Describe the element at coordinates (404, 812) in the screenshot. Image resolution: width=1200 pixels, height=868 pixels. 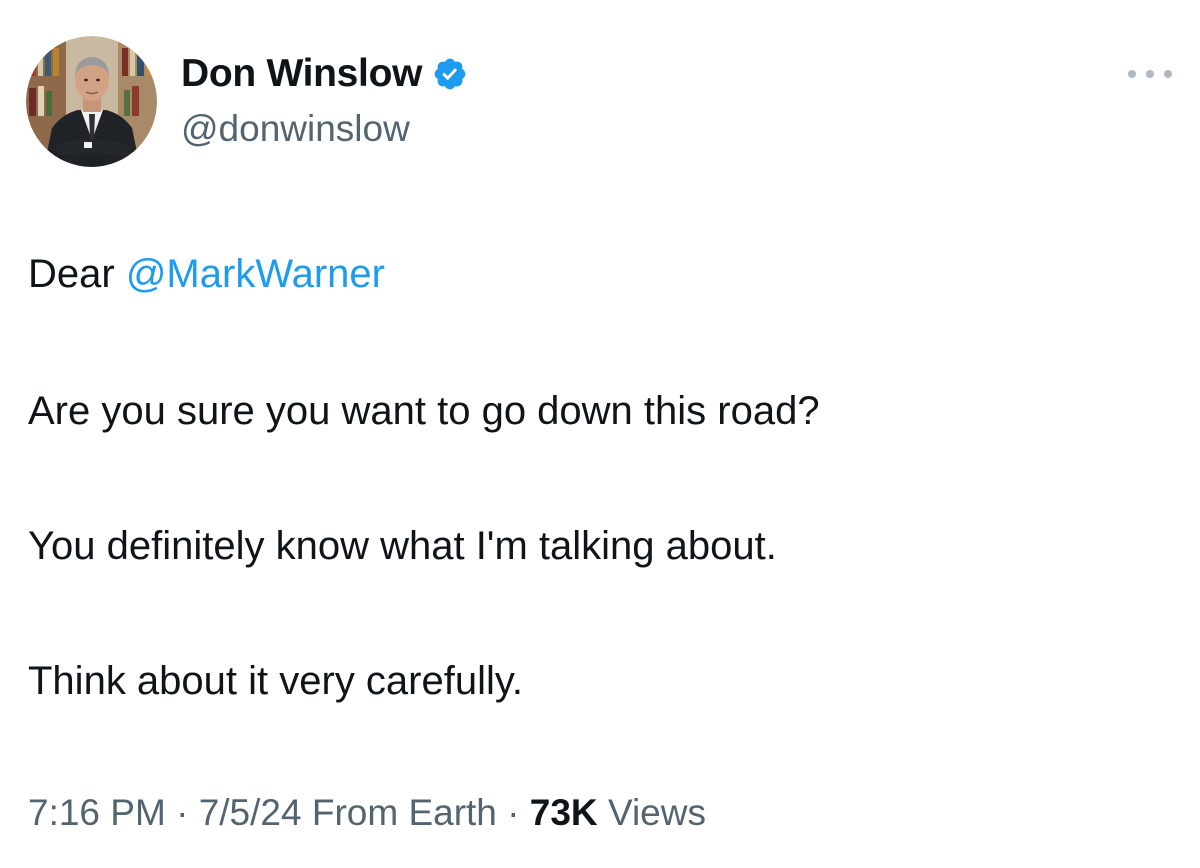
I see `tweet-source: From Earth` at that location.